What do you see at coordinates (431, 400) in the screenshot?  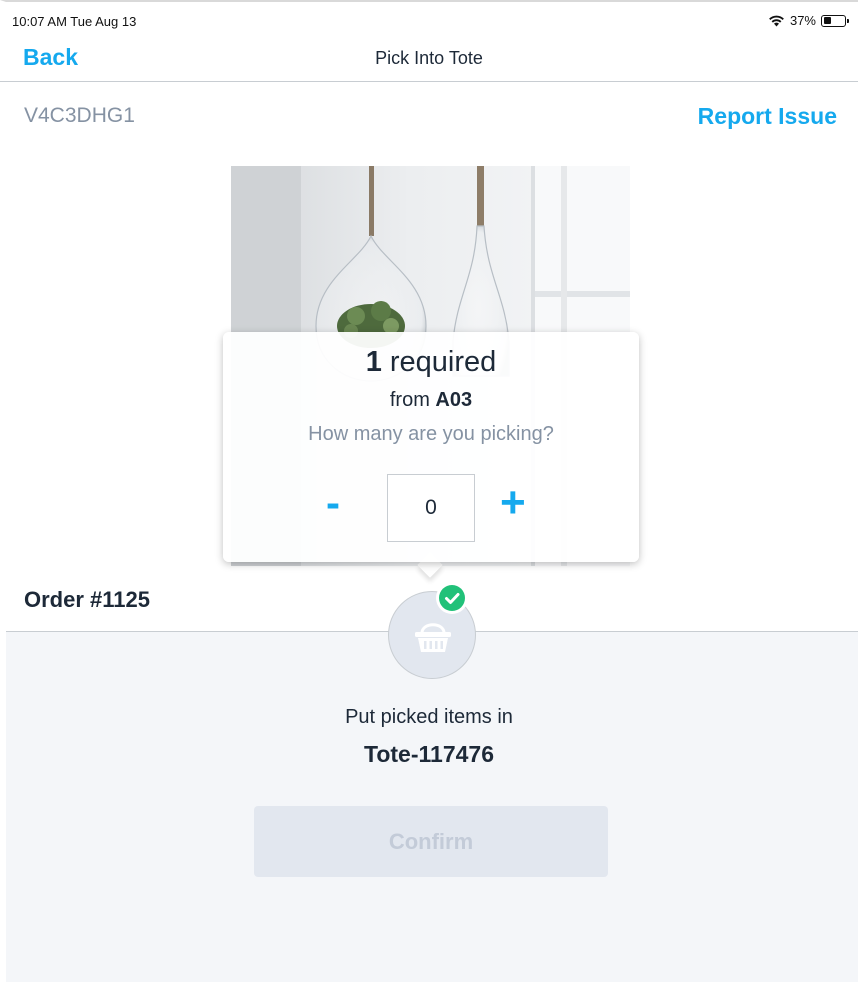 I see `pick-location: from A03` at bounding box center [431, 400].